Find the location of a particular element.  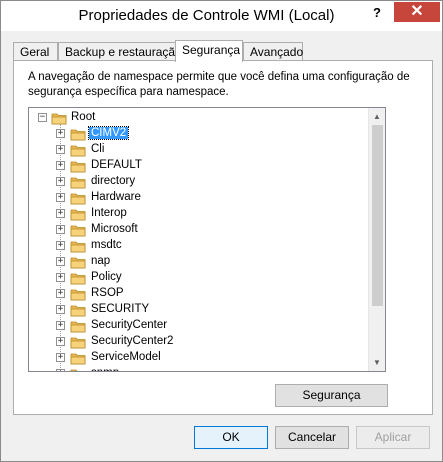

tab-seguranca: Segurança is located at coordinates (209, 51).